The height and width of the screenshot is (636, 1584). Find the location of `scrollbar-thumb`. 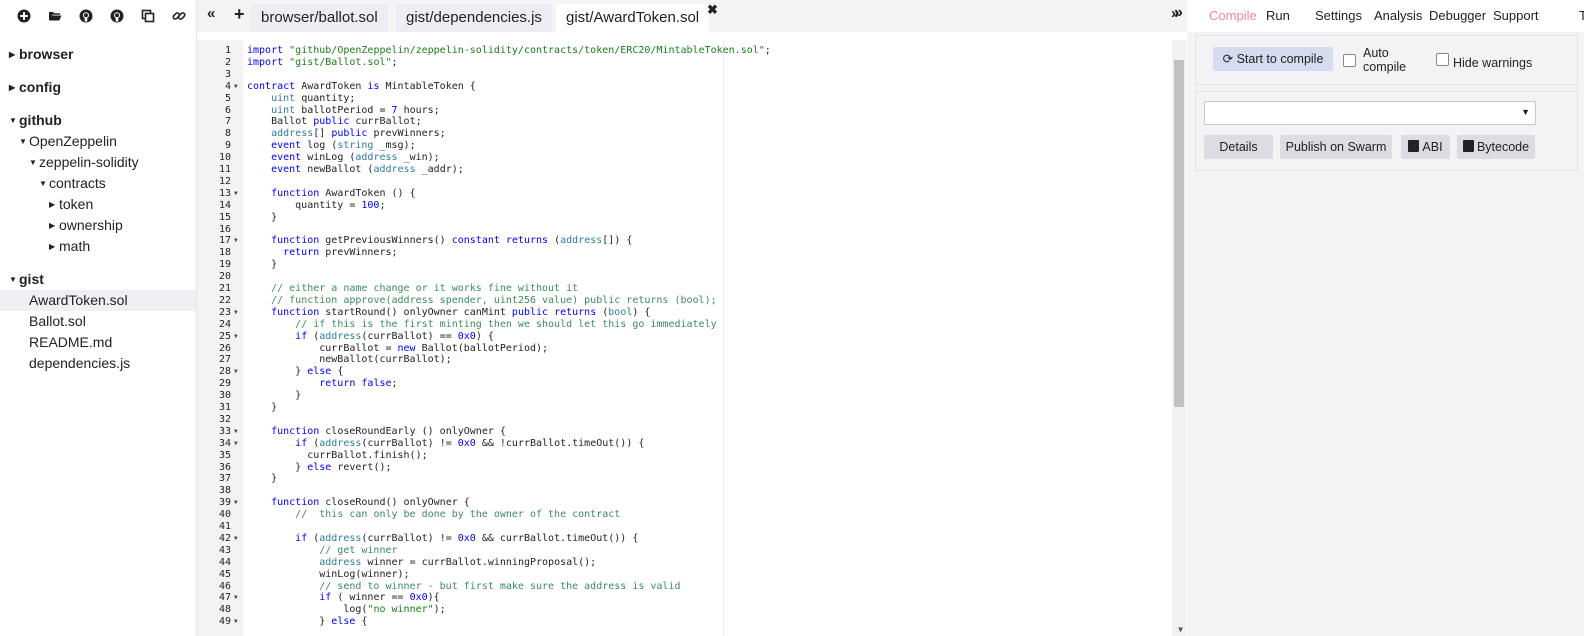

scrollbar-thumb is located at coordinates (1179, 233).